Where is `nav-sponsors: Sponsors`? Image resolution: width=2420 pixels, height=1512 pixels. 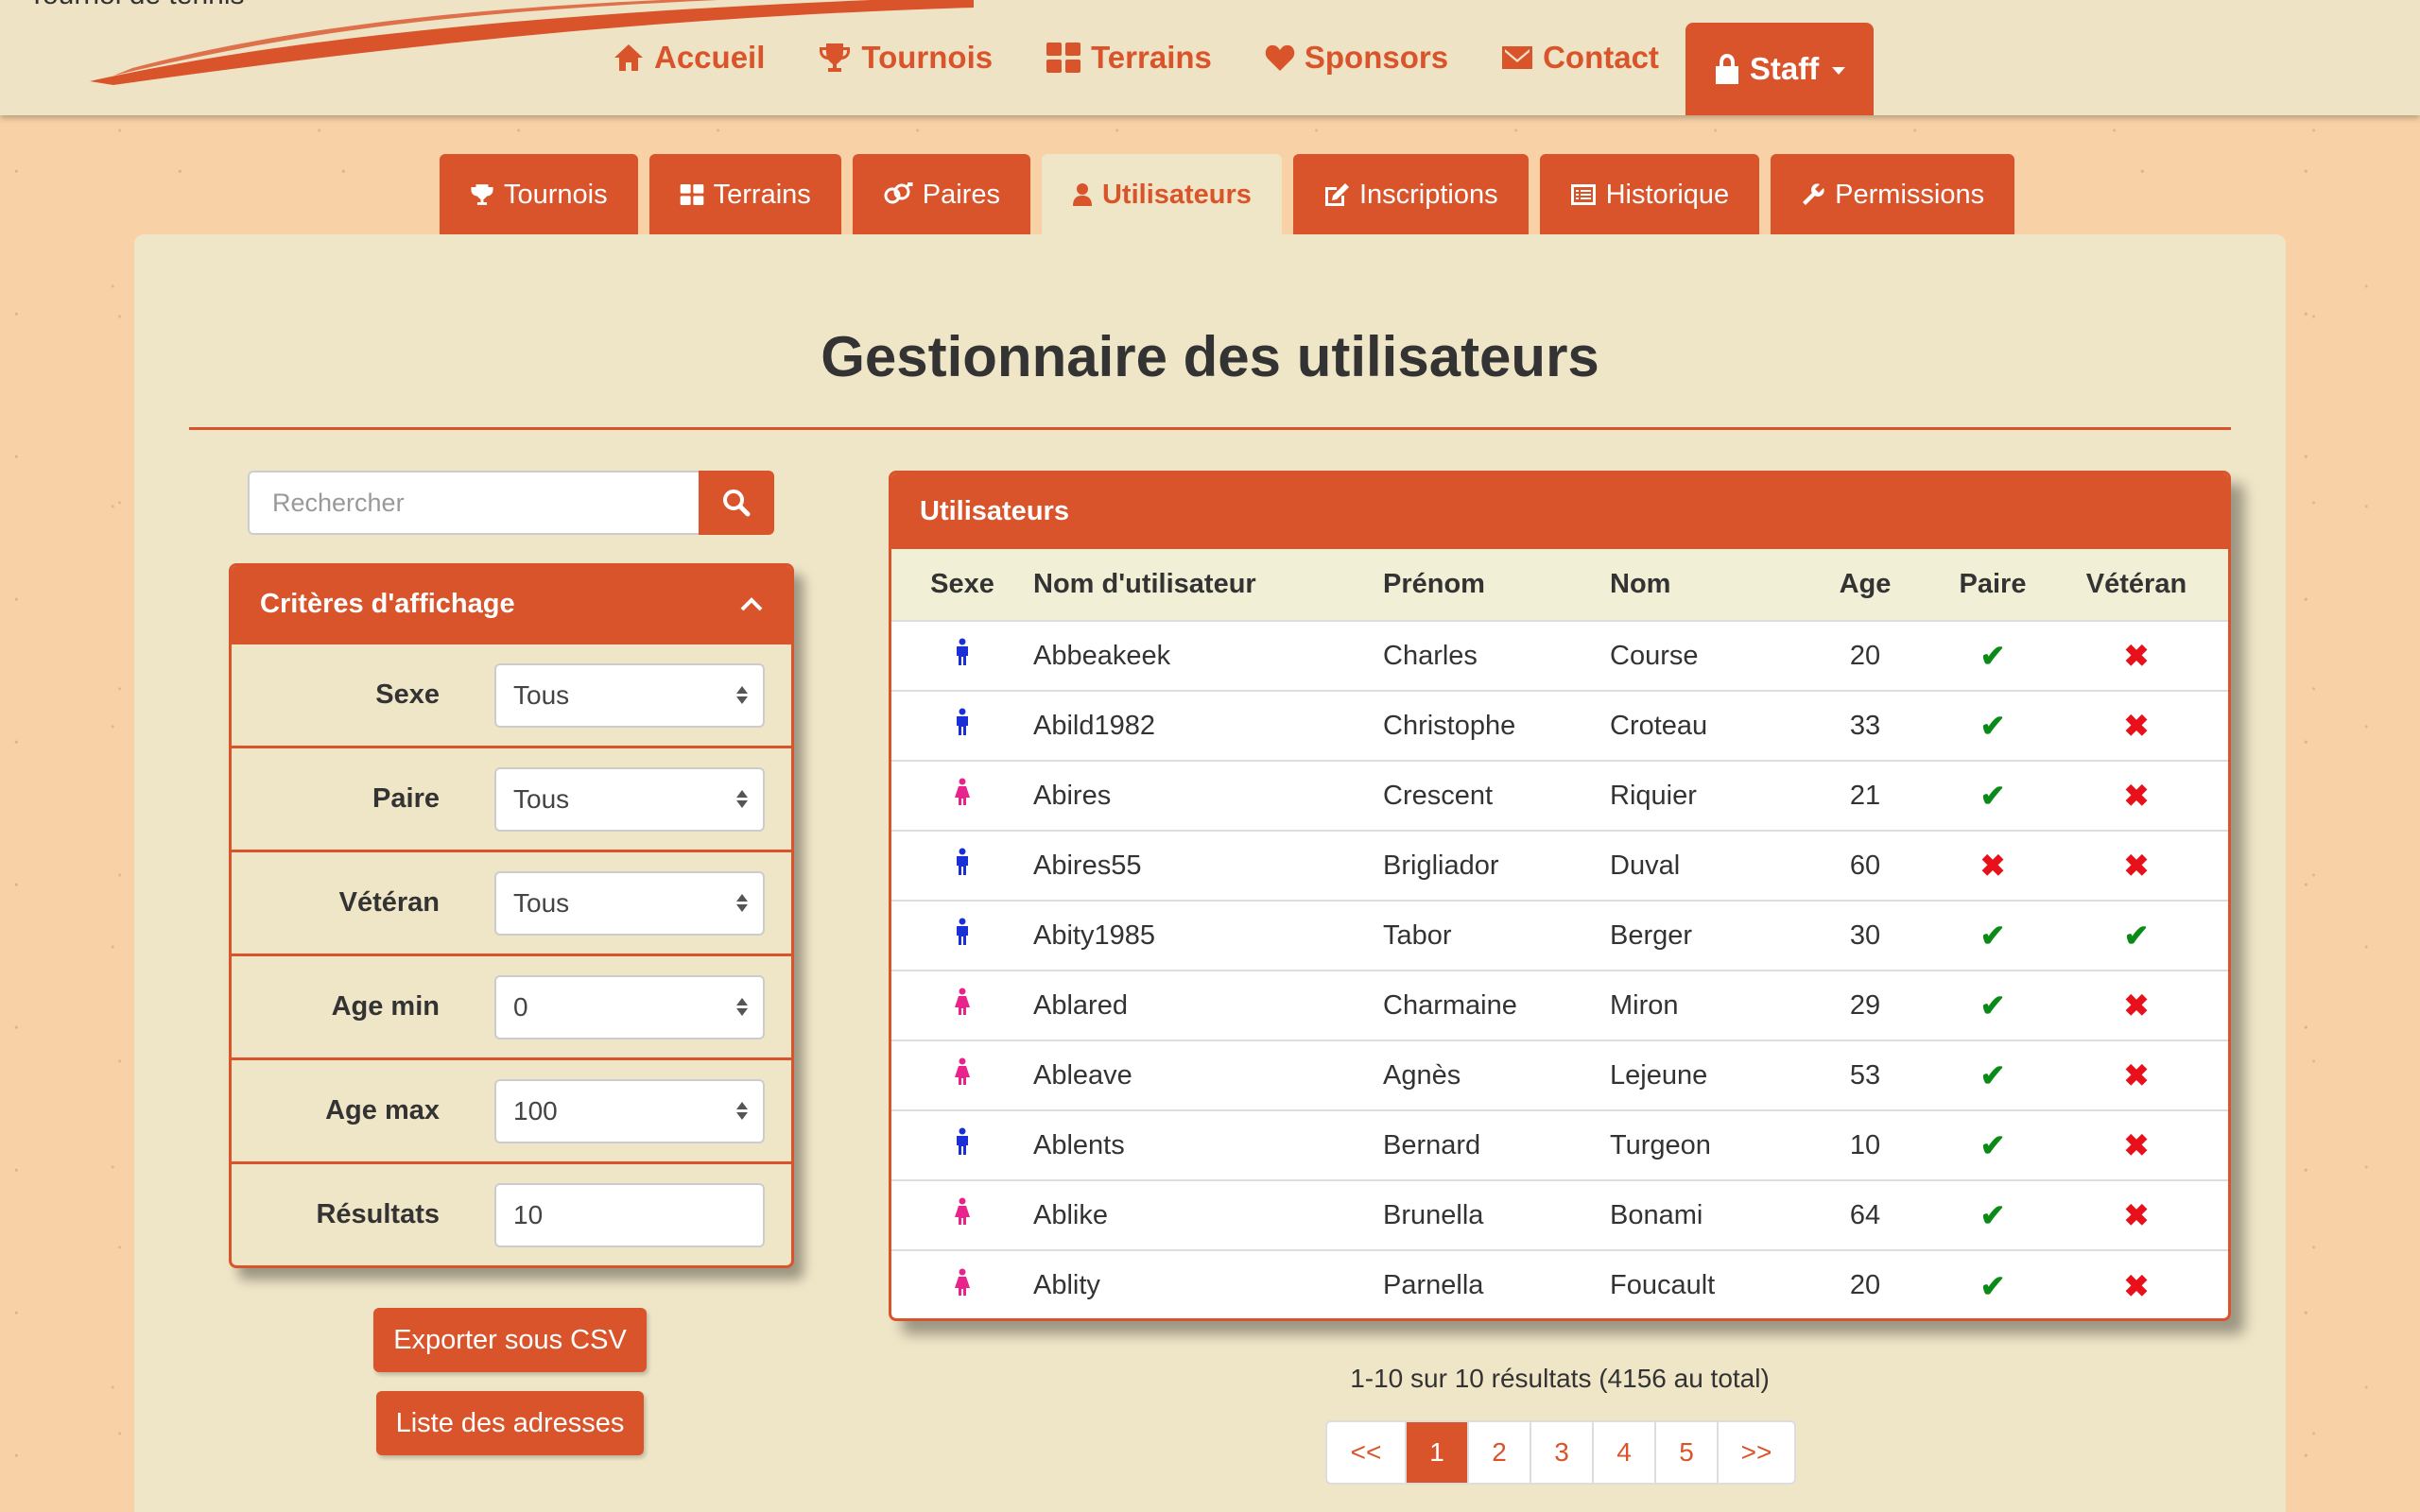 nav-sponsors: Sponsors is located at coordinates (1356, 46).